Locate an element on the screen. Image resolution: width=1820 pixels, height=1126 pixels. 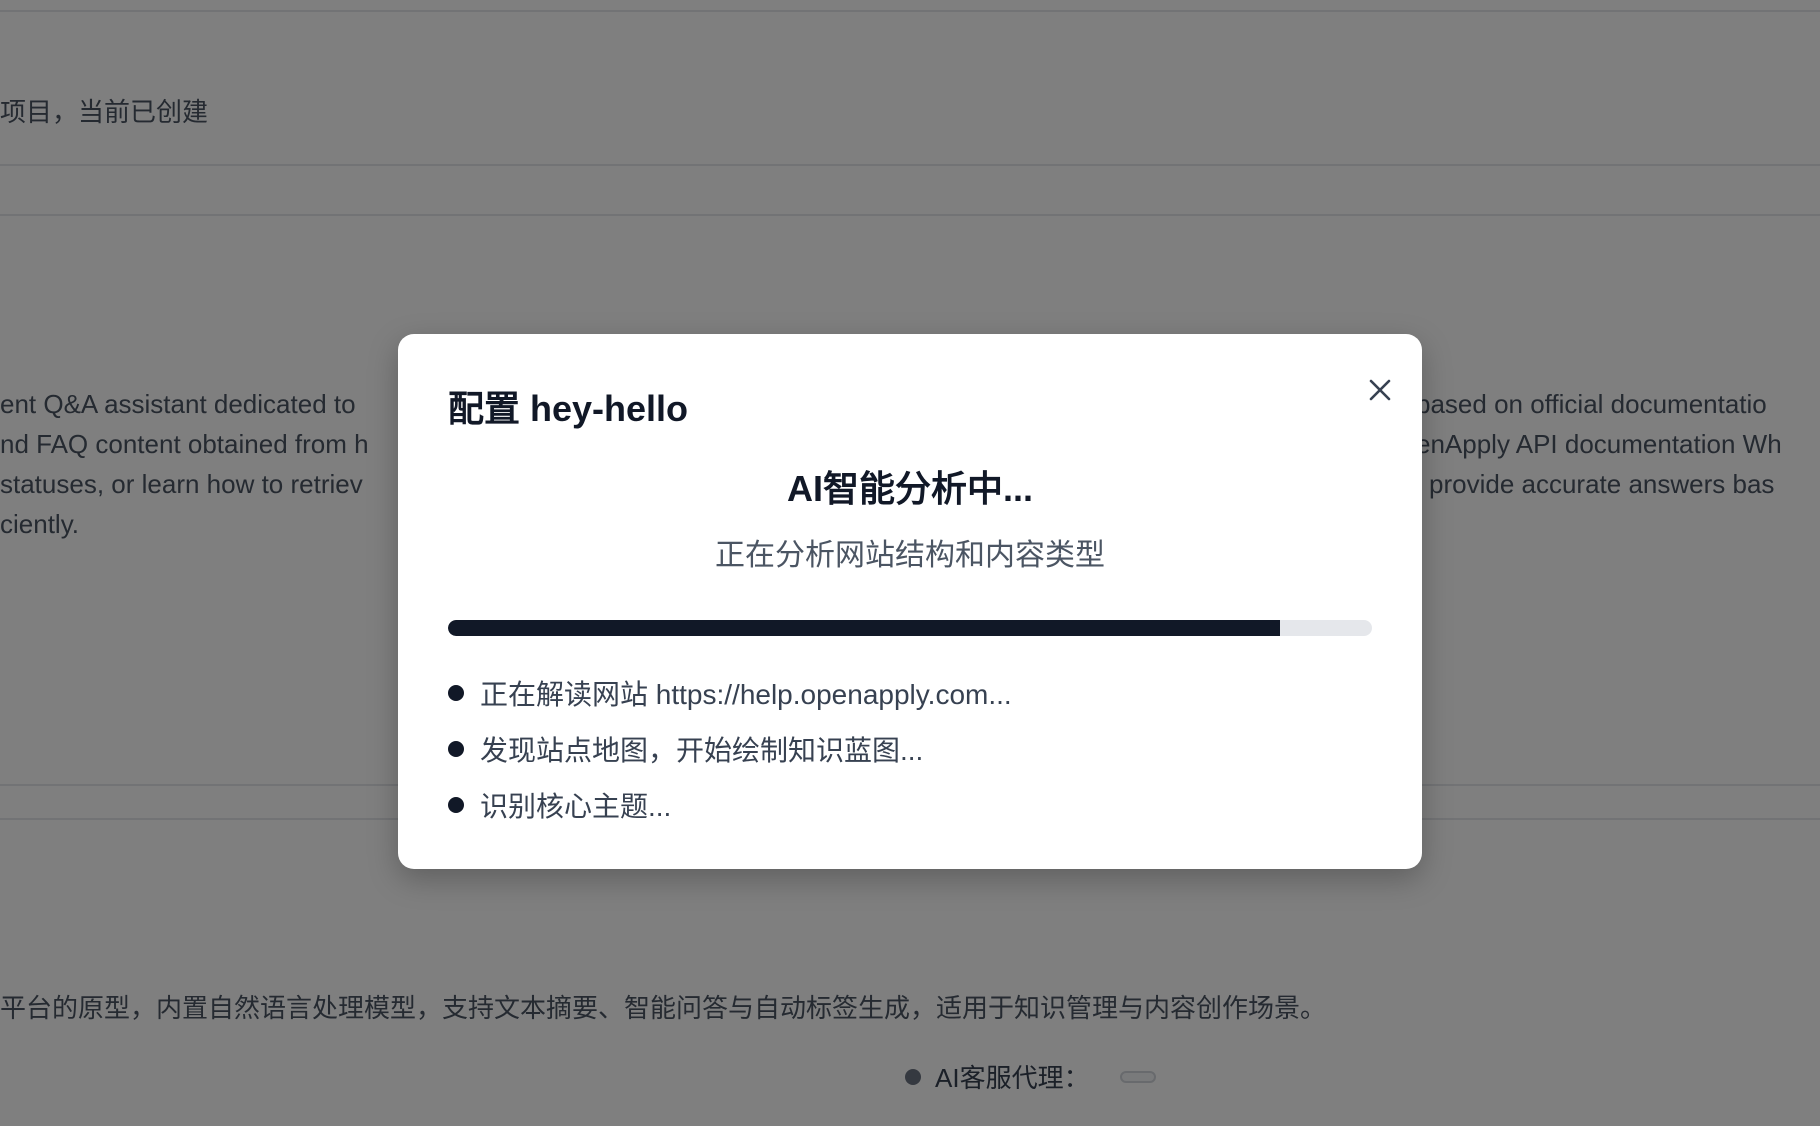
modal-title: 配置 hey-hello is located at coordinates (568, 408).